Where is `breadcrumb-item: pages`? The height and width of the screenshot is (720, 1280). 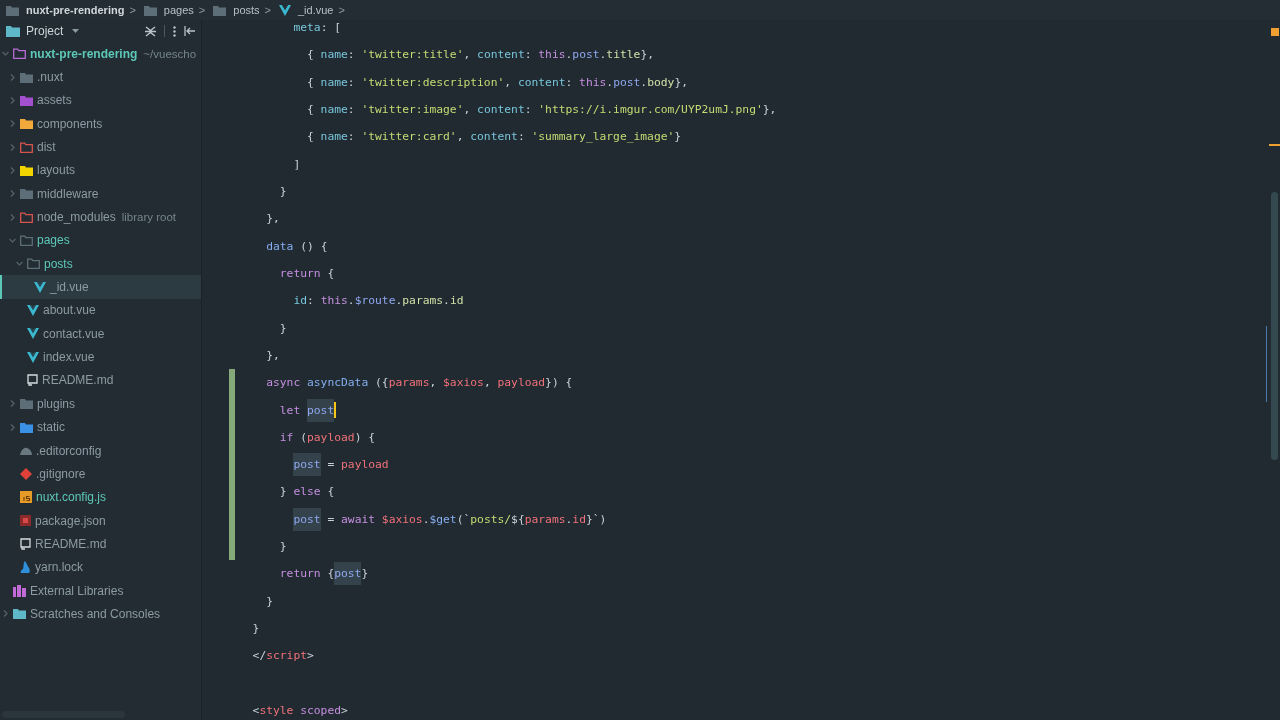
breadcrumb-item: pages is located at coordinates (168, 10).